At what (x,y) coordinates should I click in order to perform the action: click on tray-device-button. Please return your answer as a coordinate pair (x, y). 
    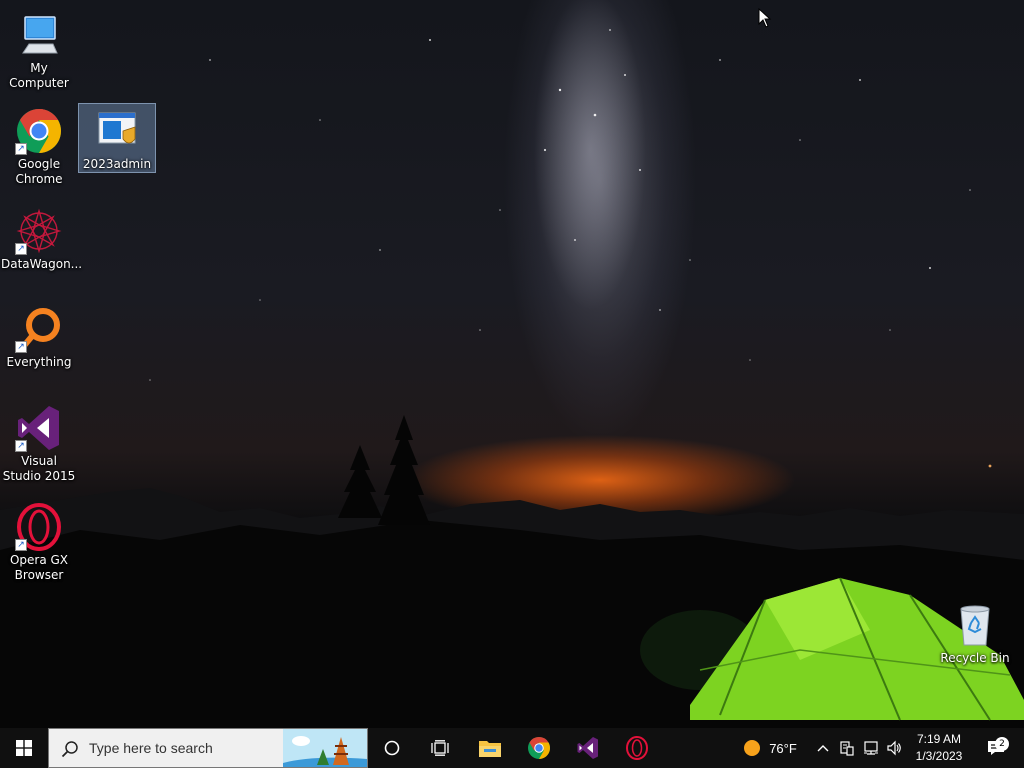
    Looking at the image, I should click on (846, 748).